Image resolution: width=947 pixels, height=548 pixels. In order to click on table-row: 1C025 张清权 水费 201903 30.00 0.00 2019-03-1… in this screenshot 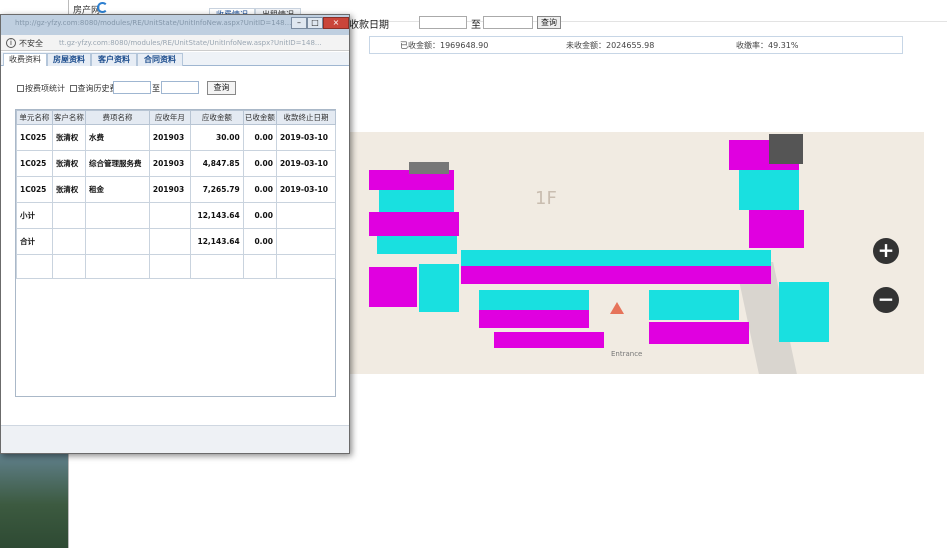, I will do `click(176, 137)`.